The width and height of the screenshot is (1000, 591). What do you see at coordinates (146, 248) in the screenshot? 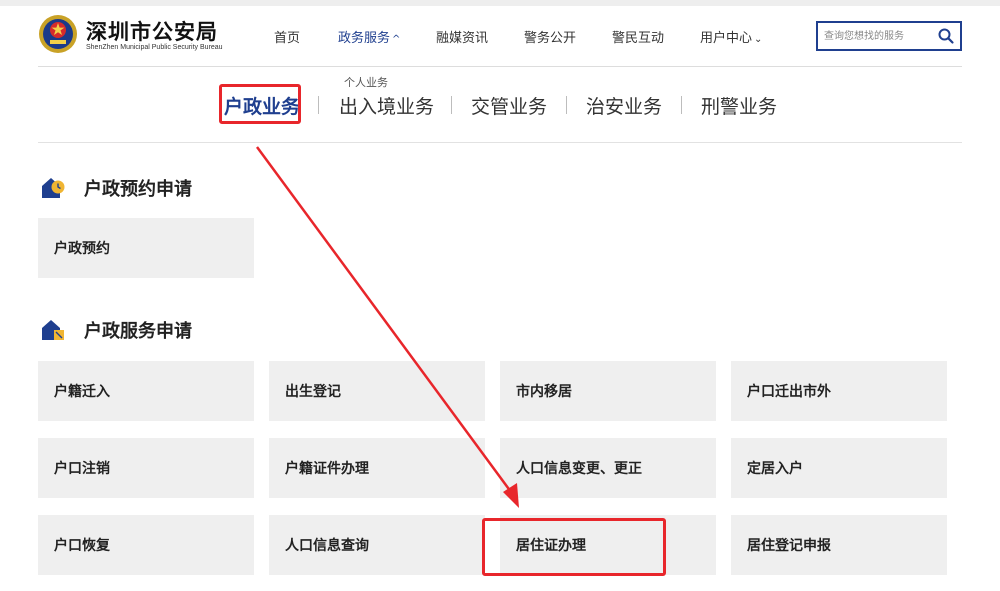
I see `service-tile: 户政预约` at bounding box center [146, 248].